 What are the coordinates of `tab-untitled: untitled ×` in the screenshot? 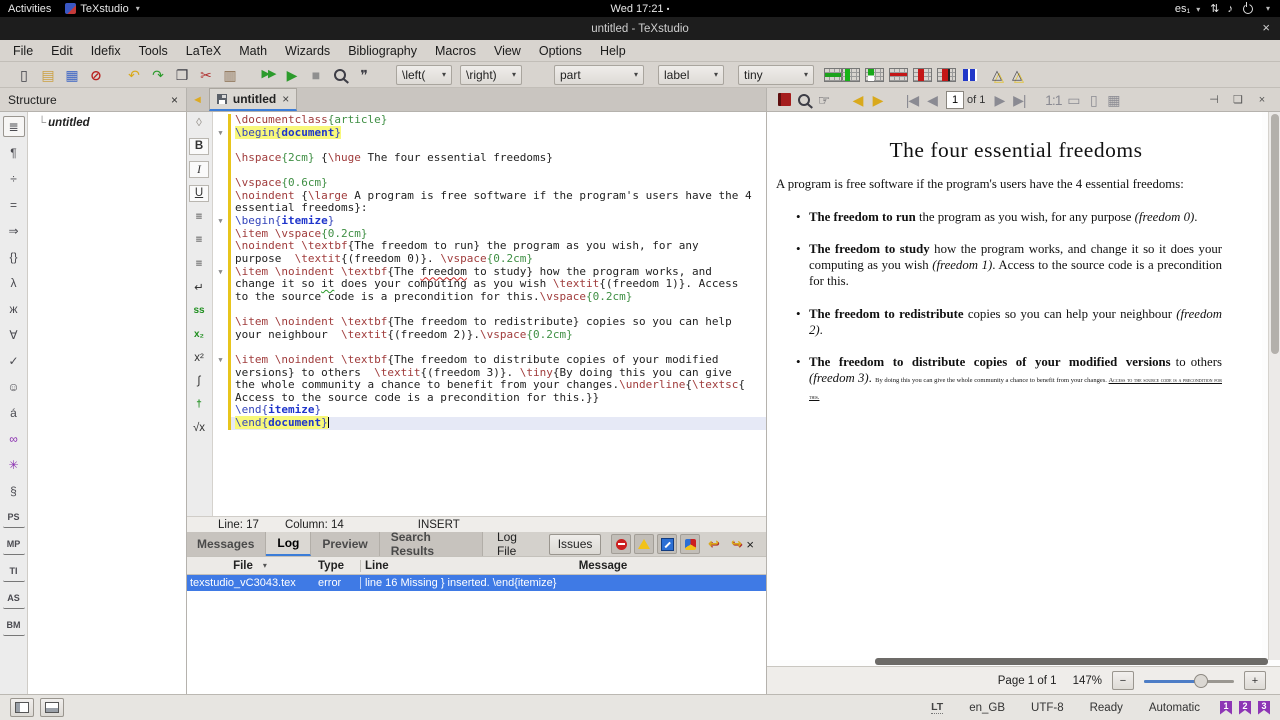 It's located at (253, 99).